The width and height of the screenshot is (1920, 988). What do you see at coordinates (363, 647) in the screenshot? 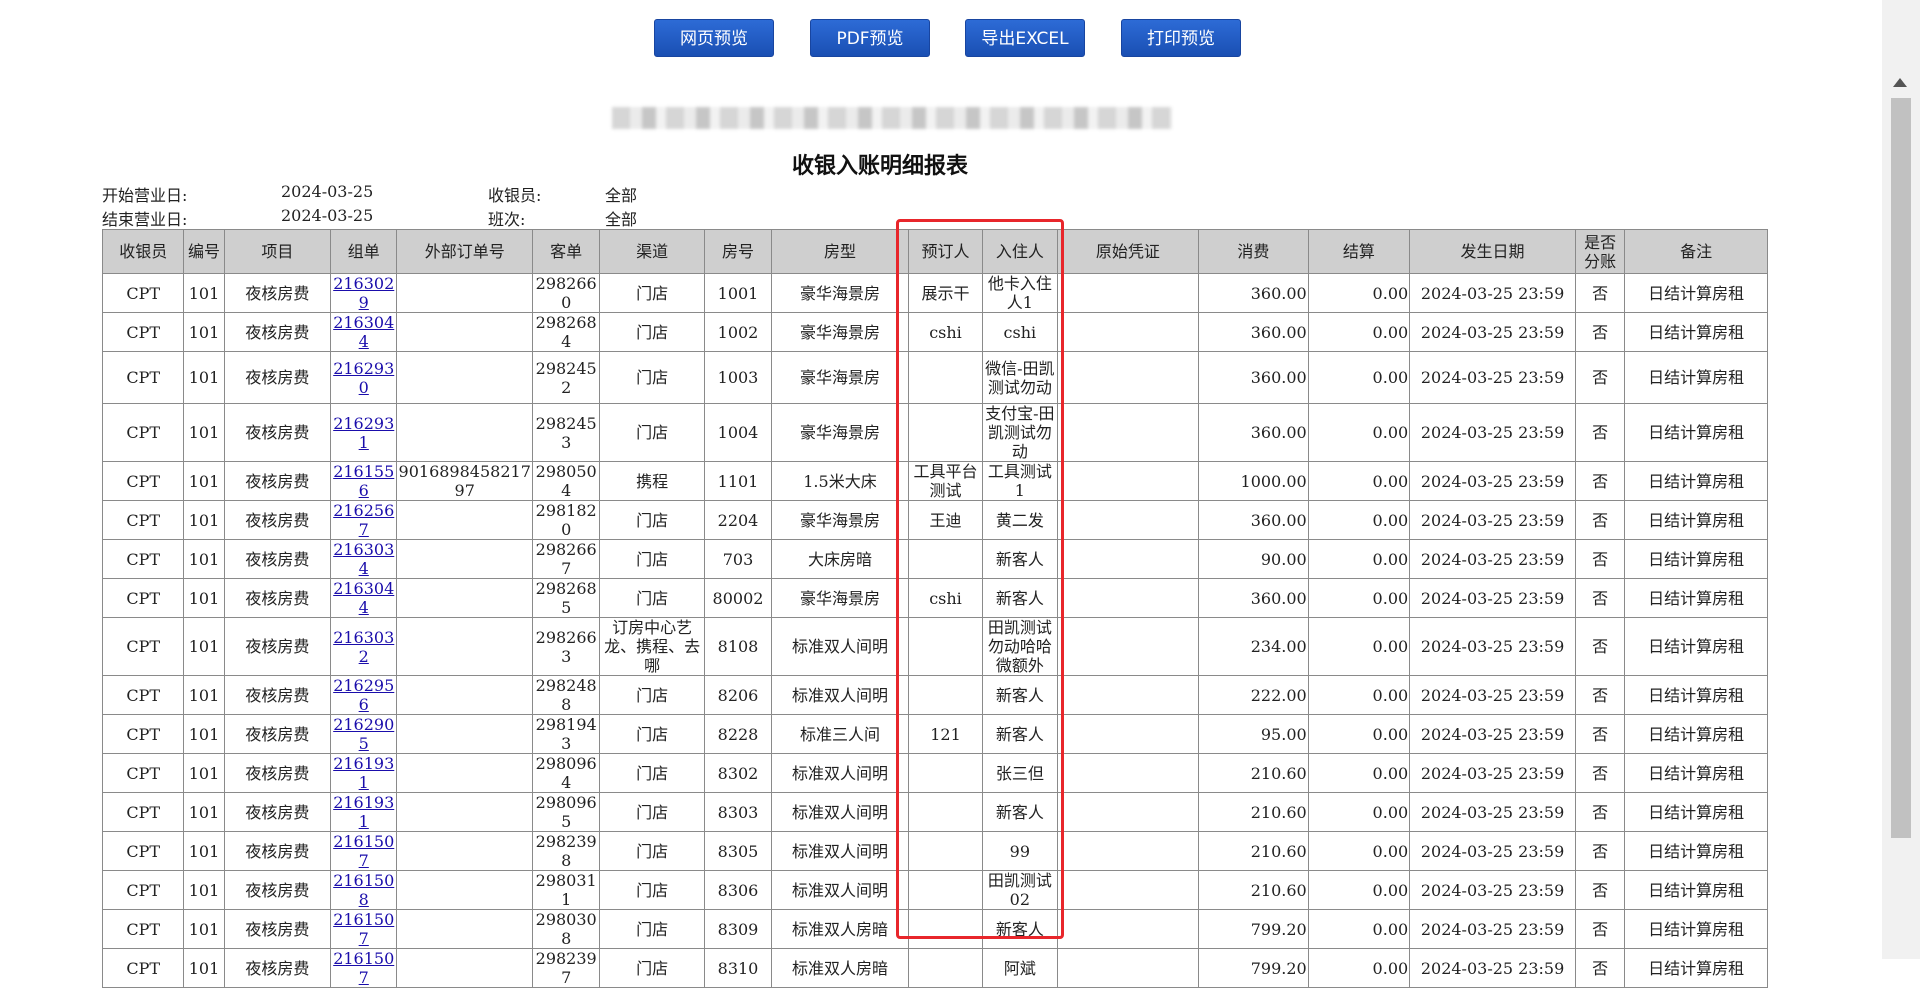
I see `group-order-link: 2163032` at bounding box center [363, 647].